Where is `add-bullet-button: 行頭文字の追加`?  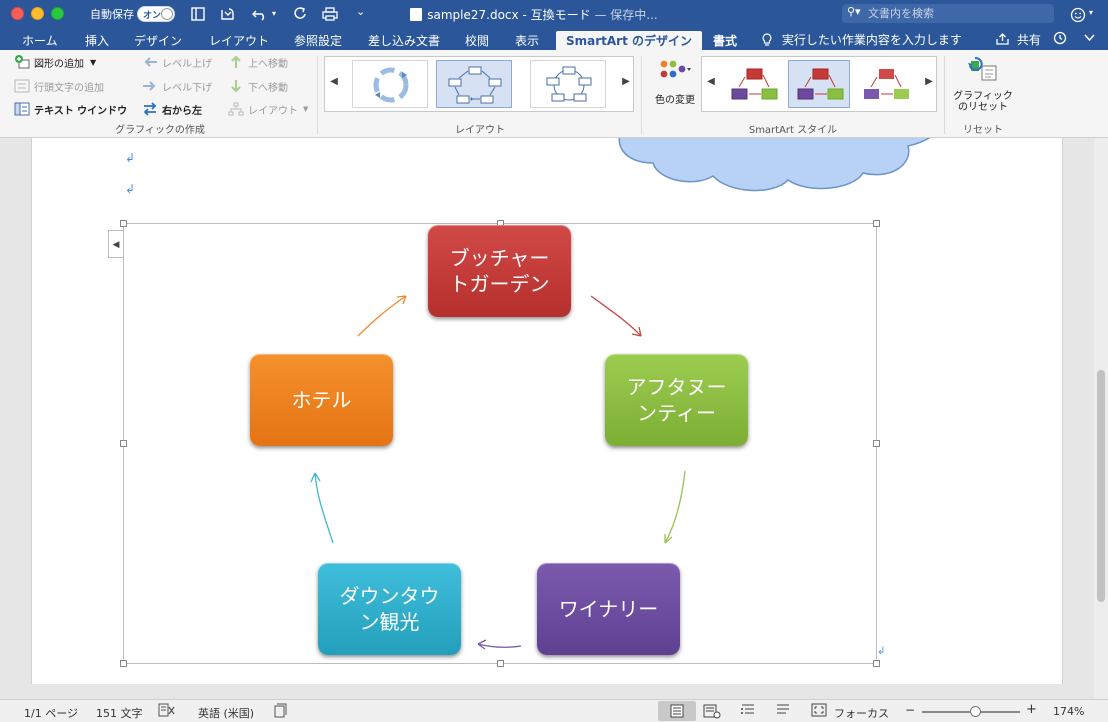 add-bullet-button: 行頭文字の追加 is located at coordinates (59, 86).